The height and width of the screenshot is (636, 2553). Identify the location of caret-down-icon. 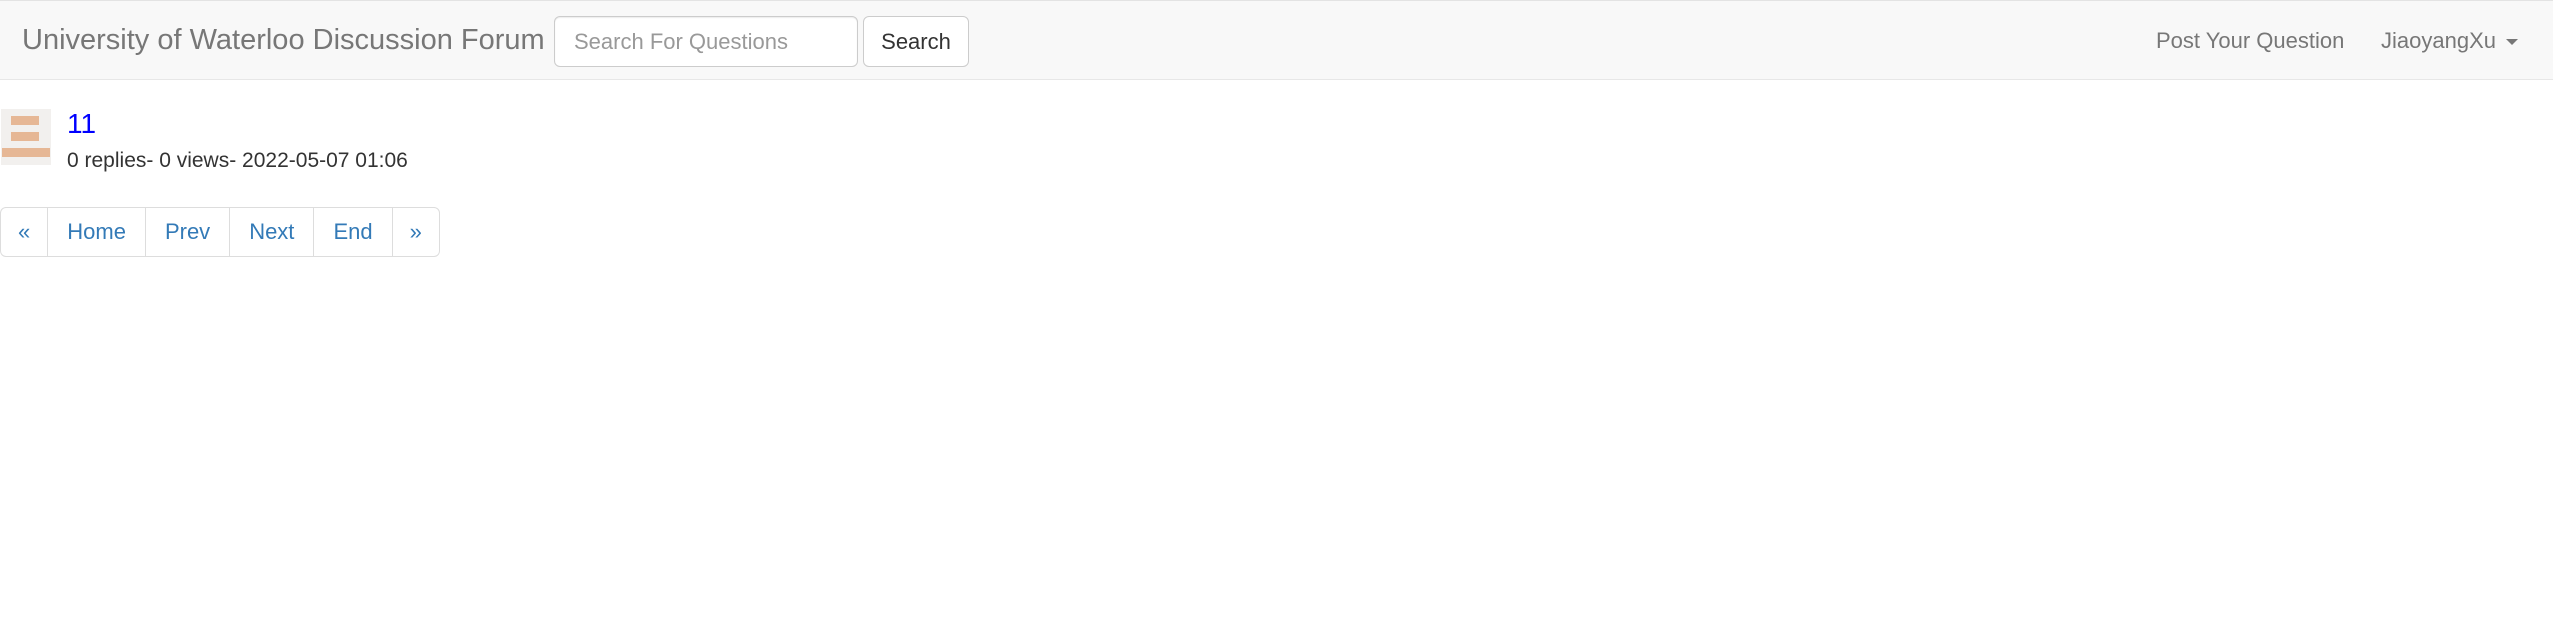
(2511, 42).